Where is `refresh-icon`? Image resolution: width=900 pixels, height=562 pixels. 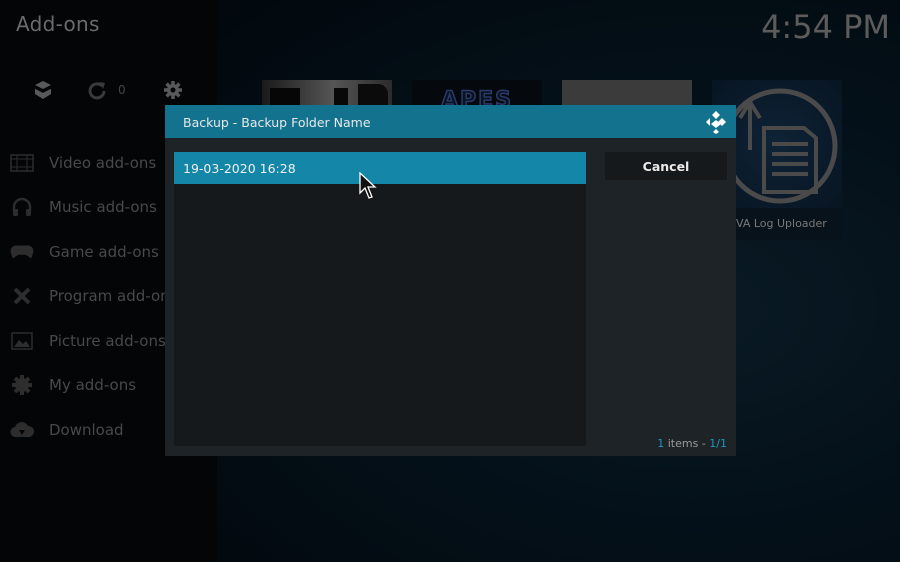
refresh-icon is located at coordinates (97, 90).